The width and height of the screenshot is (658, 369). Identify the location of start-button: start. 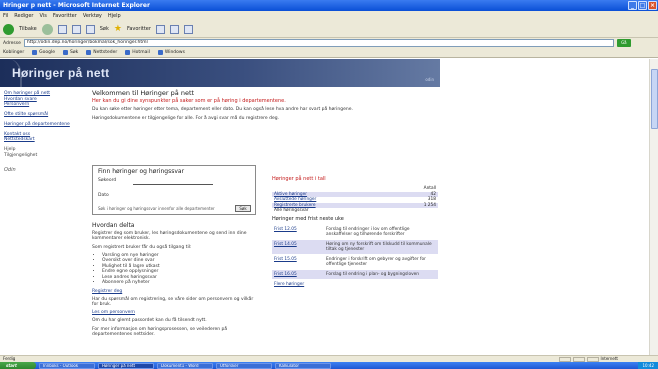
(18, 365).